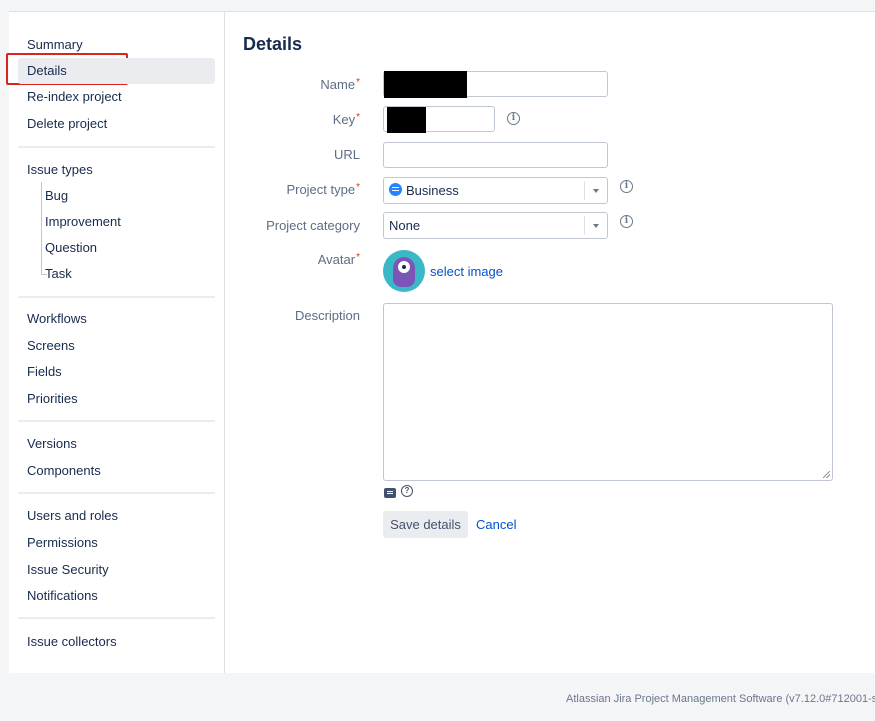 The image size is (875, 721). I want to click on save-details-button: Save details, so click(425, 524).